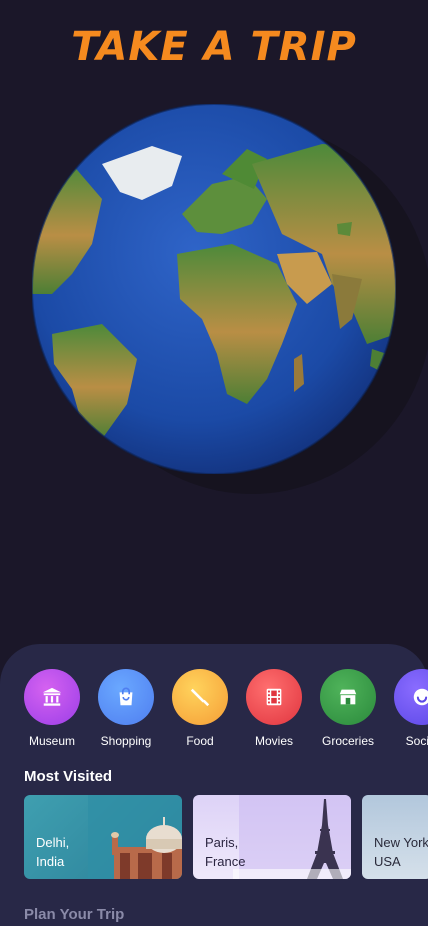 Image resolution: width=428 pixels, height=926 pixels. I want to click on category-social: Social, so click(411, 709).